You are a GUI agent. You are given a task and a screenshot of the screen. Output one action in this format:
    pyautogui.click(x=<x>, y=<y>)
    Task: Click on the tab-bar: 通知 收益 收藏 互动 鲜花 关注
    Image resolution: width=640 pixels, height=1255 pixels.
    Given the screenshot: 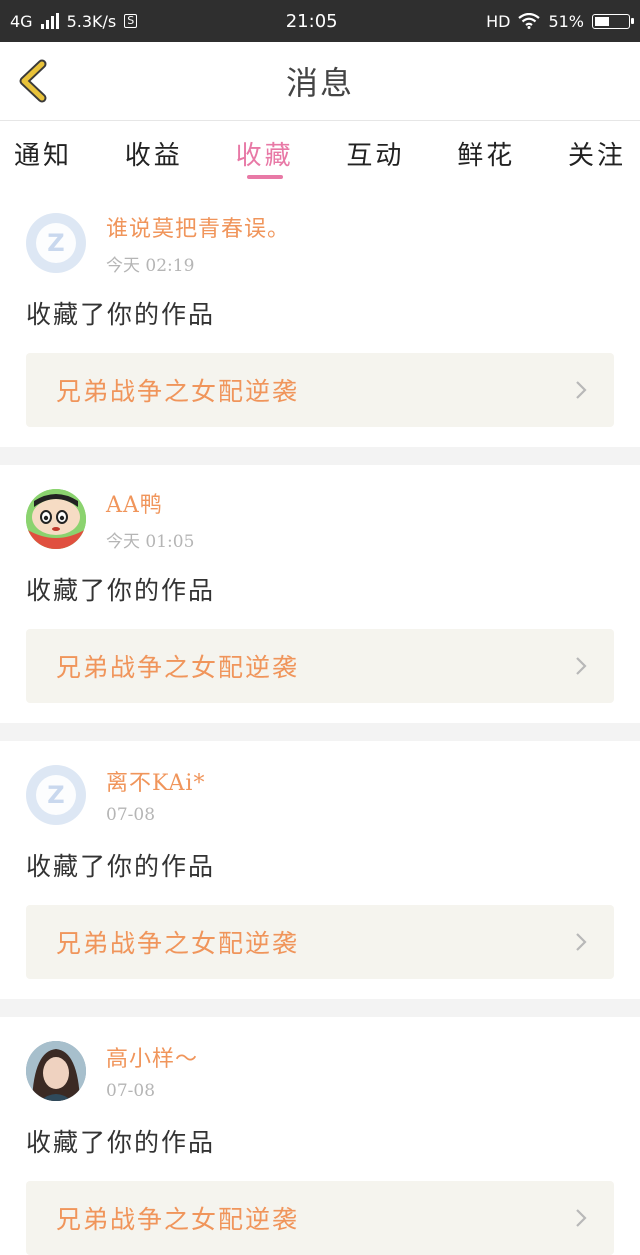 What is the action you would take?
    pyautogui.click(x=320, y=155)
    